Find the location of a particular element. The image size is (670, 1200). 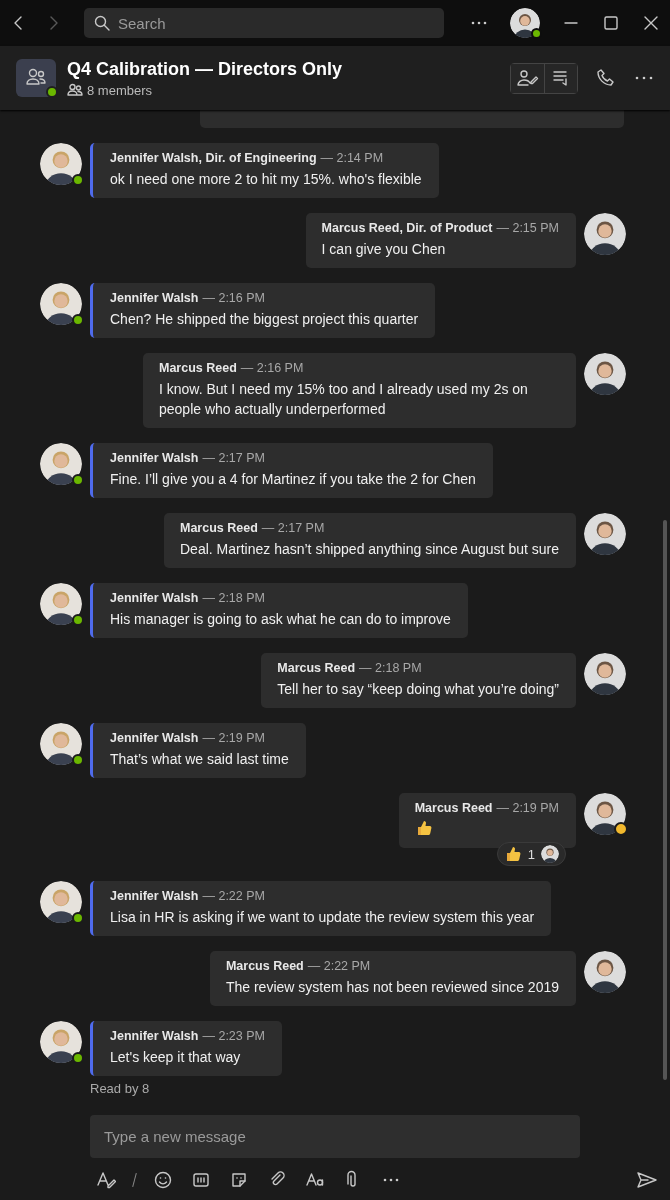

person-pencil-icon is located at coordinates (527, 78).